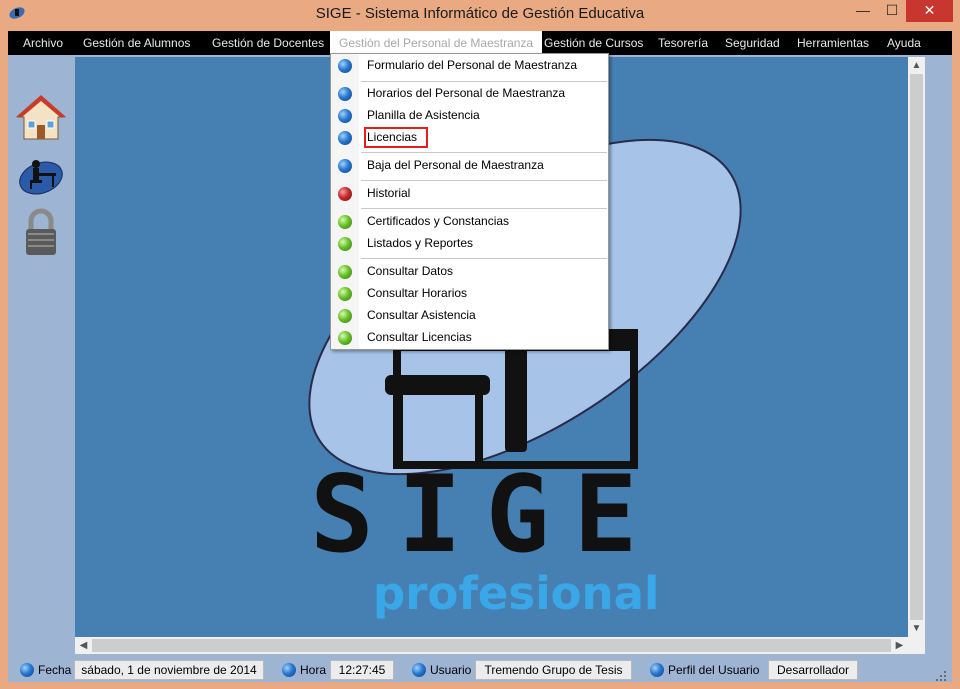 This screenshot has height=689, width=960. What do you see at coordinates (683, 43) in the screenshot?
I see `menu-tesoreria: Tesorería` at bounding box center [683, 43].